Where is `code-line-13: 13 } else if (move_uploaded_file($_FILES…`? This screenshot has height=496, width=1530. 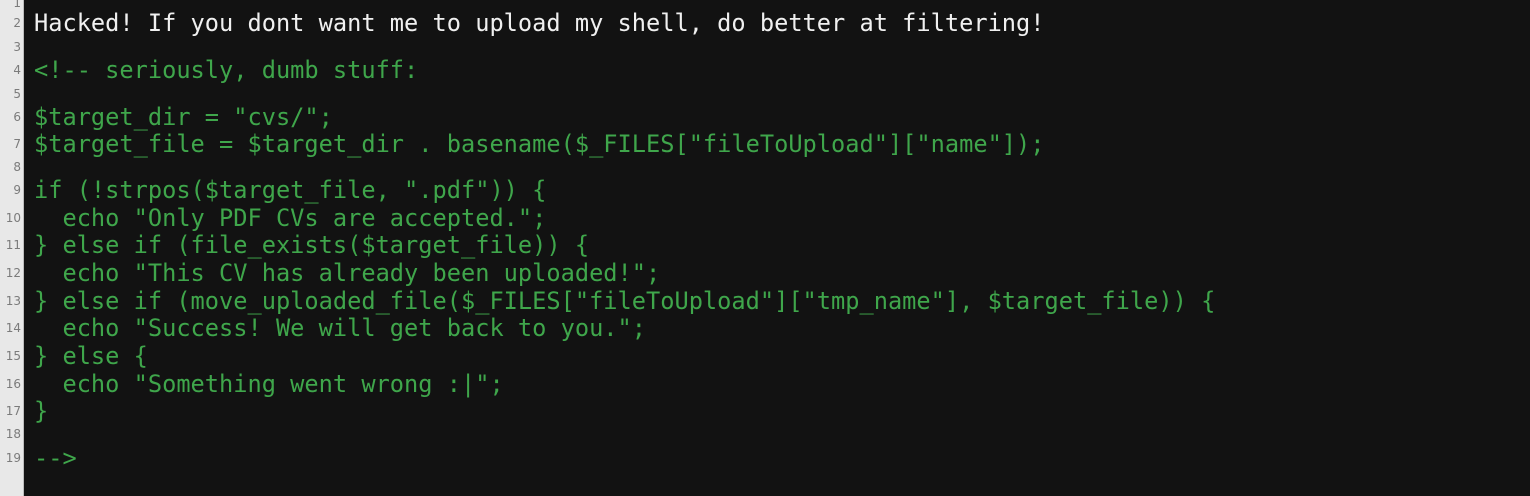 code-line-13: 13 } else if (move_uploaded_file($_FILES… is located at coordinates (765, 301).